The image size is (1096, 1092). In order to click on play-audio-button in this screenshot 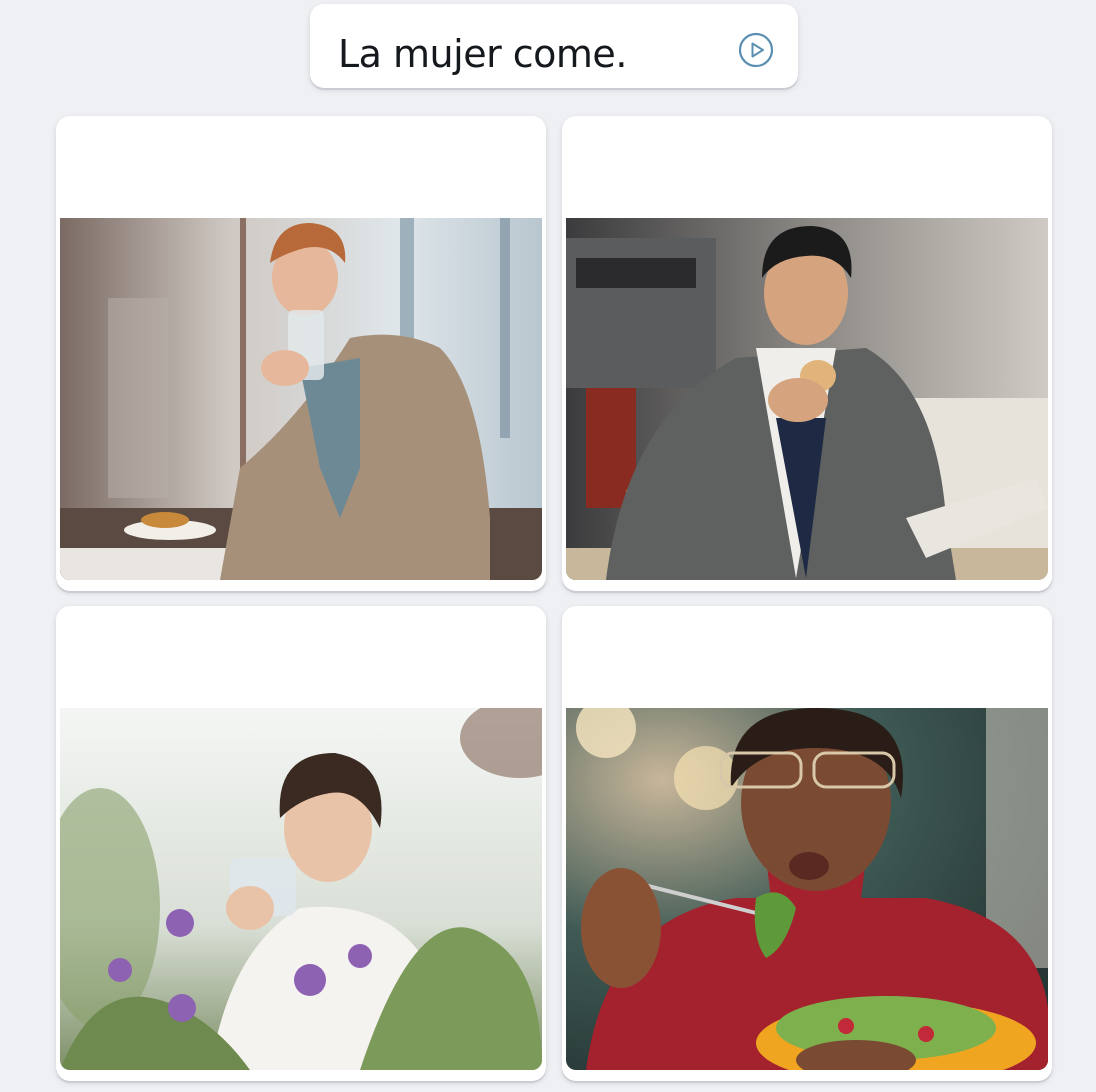, I will do `click(756, 50)`.